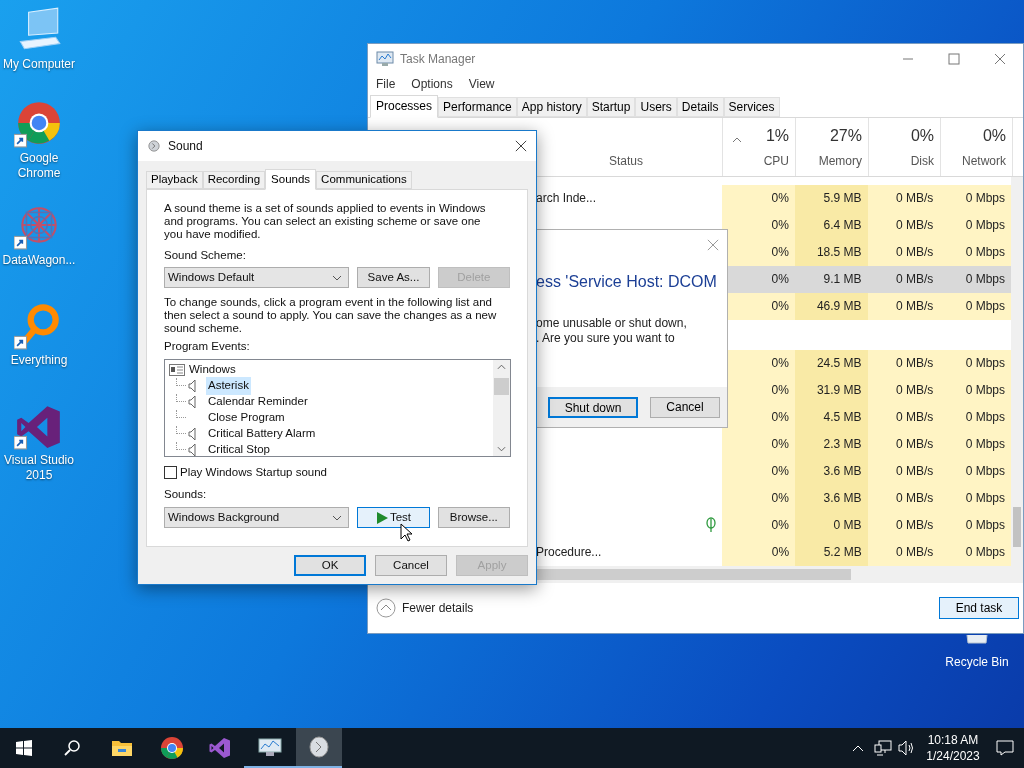 This screenshot has width=1024, height=768. Describe the element at coordinates (922, 160) in the screenshot. I see `column-header: Disk` at that location.